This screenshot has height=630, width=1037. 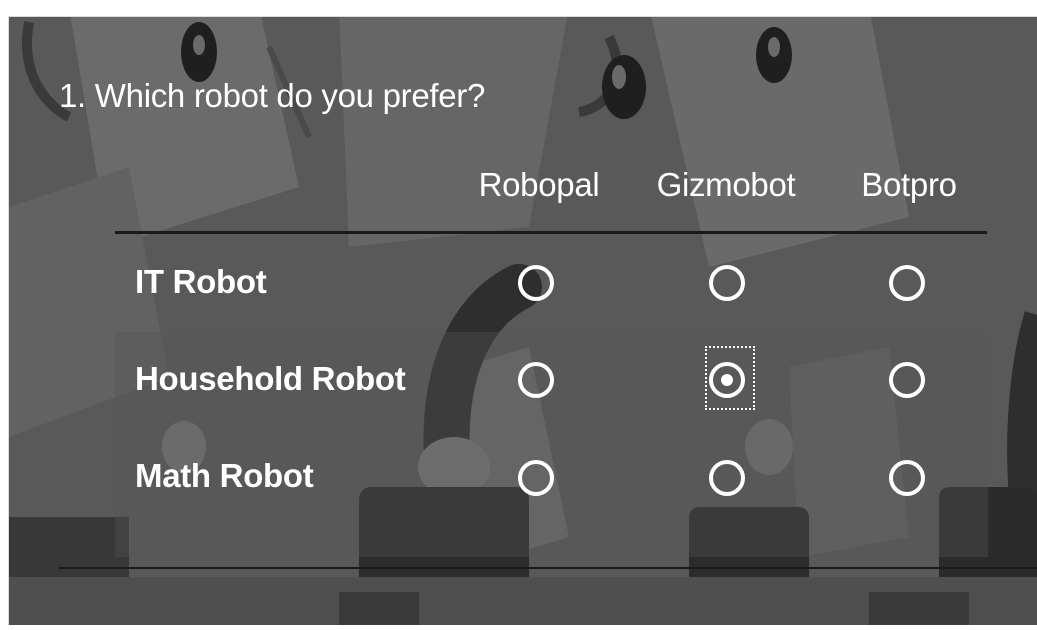 I want to click on radio-it-robot-gizmobot, so click(x=727, y=283).